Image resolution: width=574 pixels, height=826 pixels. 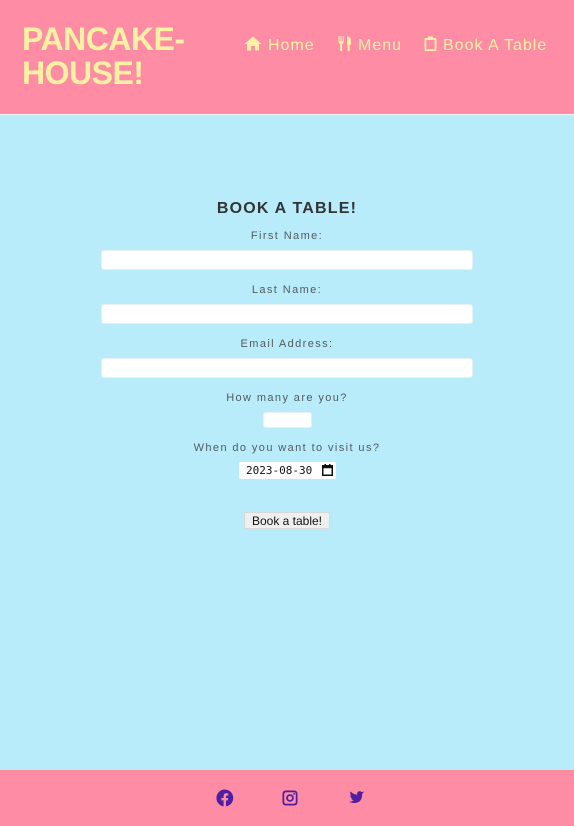 I want to click on visit-date-label: When do you want to visit us?, so click(x=287, y=448).